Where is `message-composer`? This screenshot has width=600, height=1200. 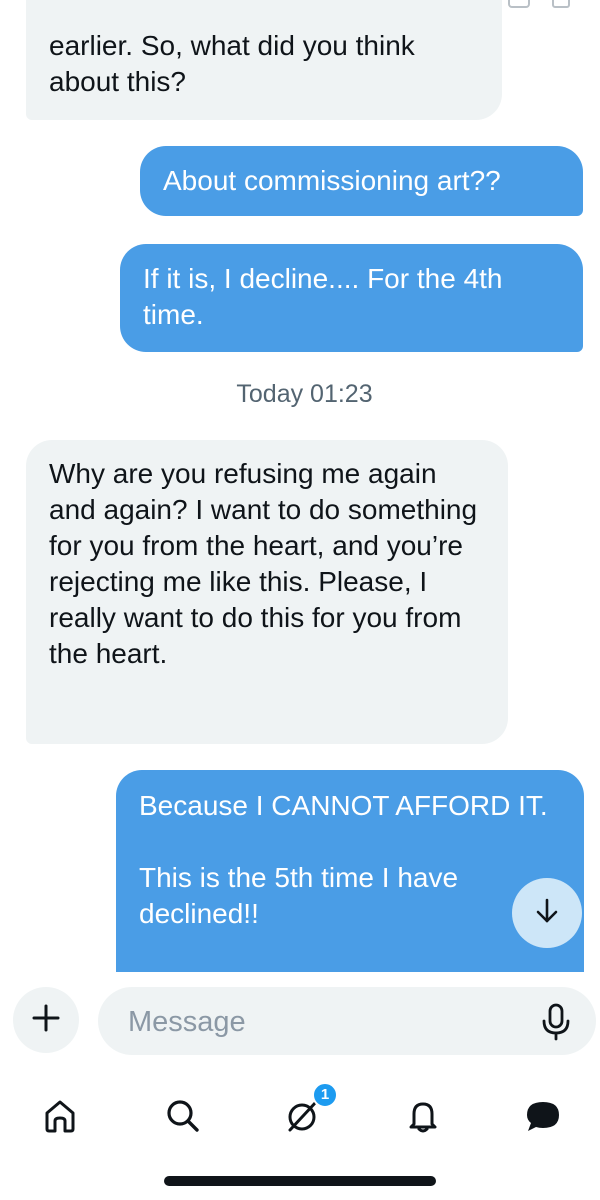 message-composer is located at coordinates (300, 1020).